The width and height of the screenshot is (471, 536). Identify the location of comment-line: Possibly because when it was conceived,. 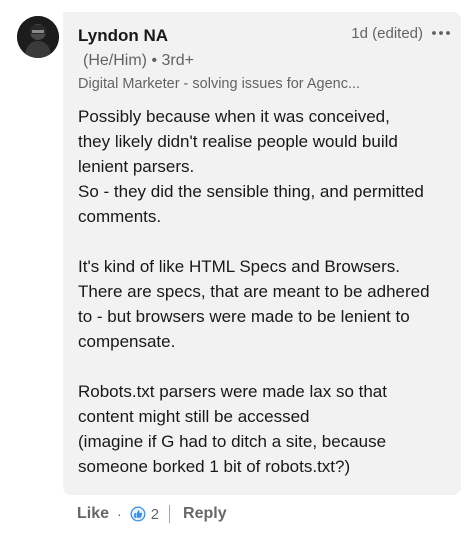
(234, 116).